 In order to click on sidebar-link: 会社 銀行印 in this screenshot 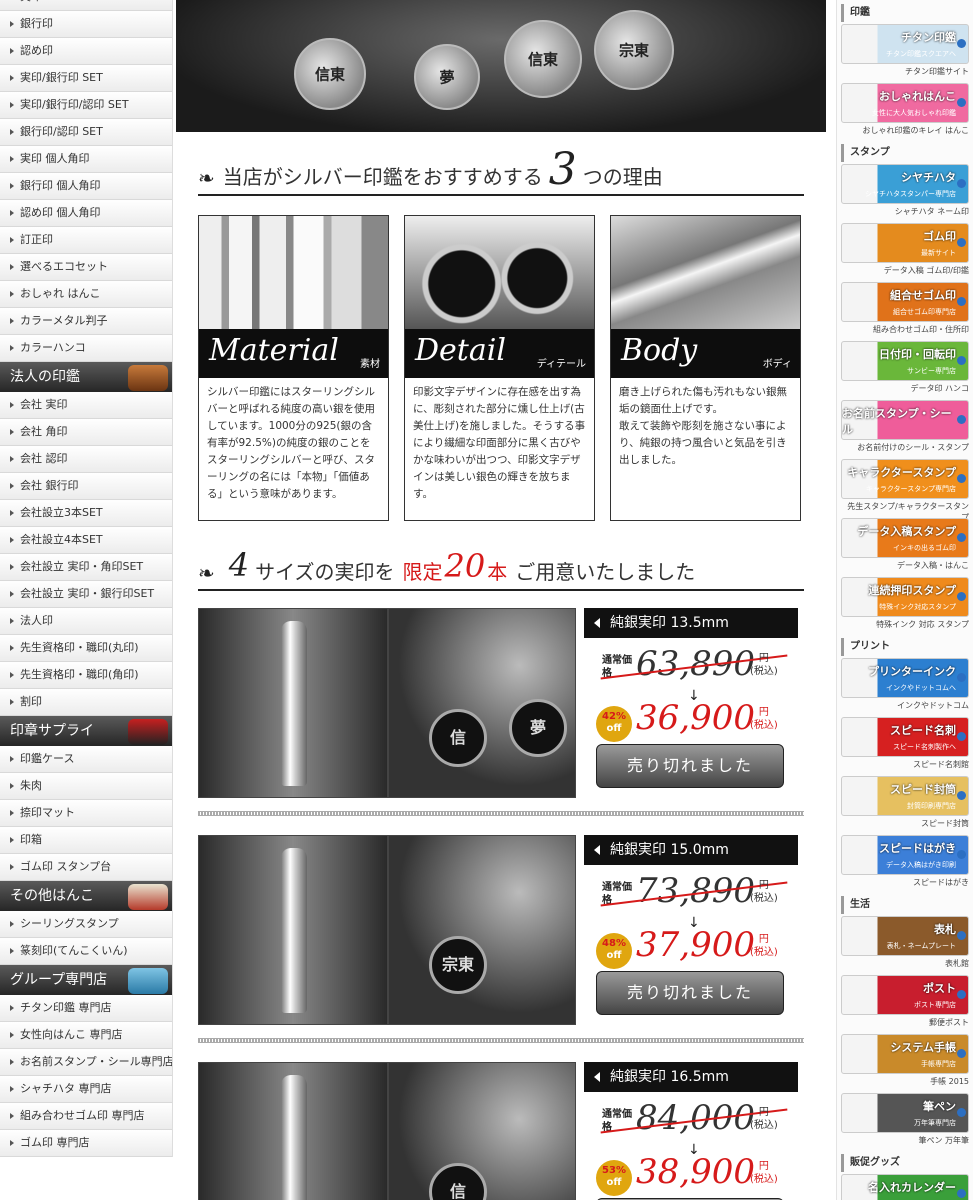, I will do `click(86, 486)`.